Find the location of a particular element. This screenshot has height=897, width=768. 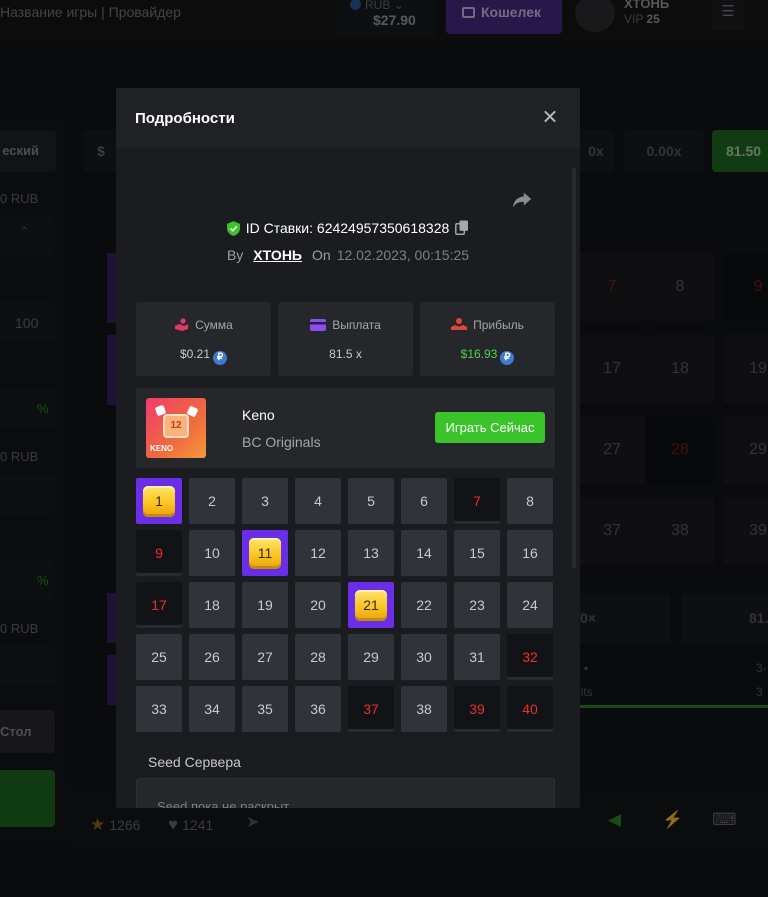

gem-icon: 1 is located at coordinates (159, 501).